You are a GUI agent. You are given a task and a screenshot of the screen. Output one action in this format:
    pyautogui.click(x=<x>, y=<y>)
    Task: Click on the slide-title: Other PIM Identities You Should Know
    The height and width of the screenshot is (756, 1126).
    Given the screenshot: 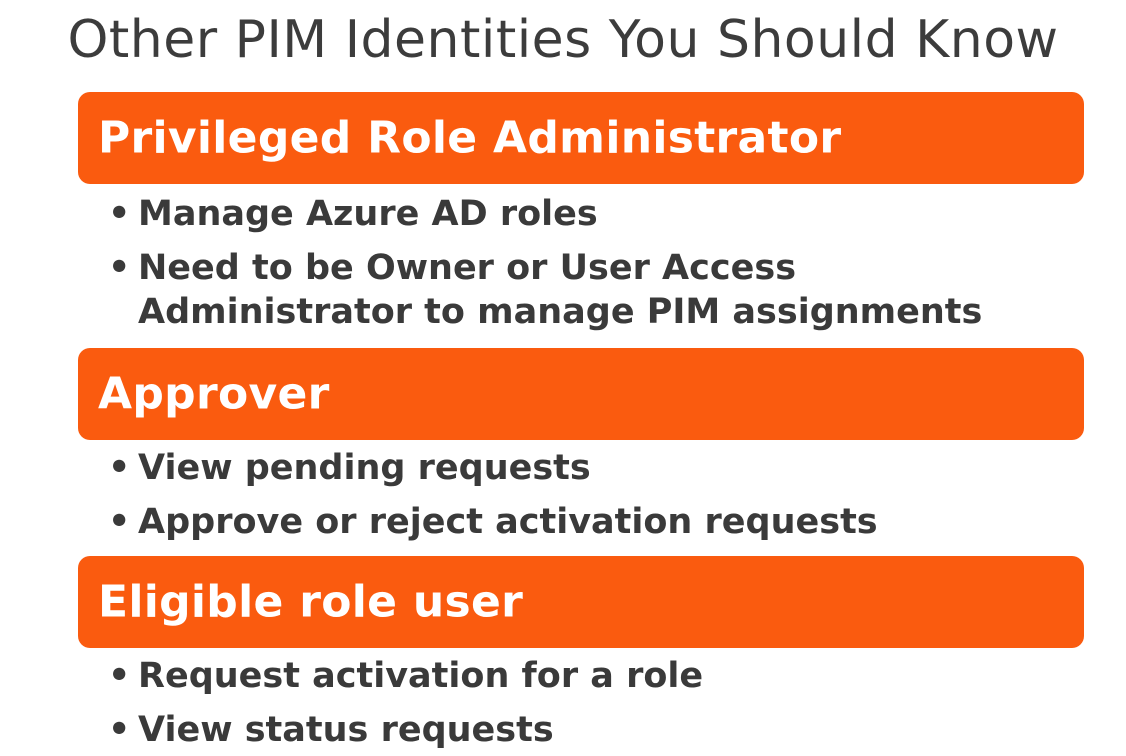 What is the action you would take?
    pyautogui.click(x=563, y=40)
    